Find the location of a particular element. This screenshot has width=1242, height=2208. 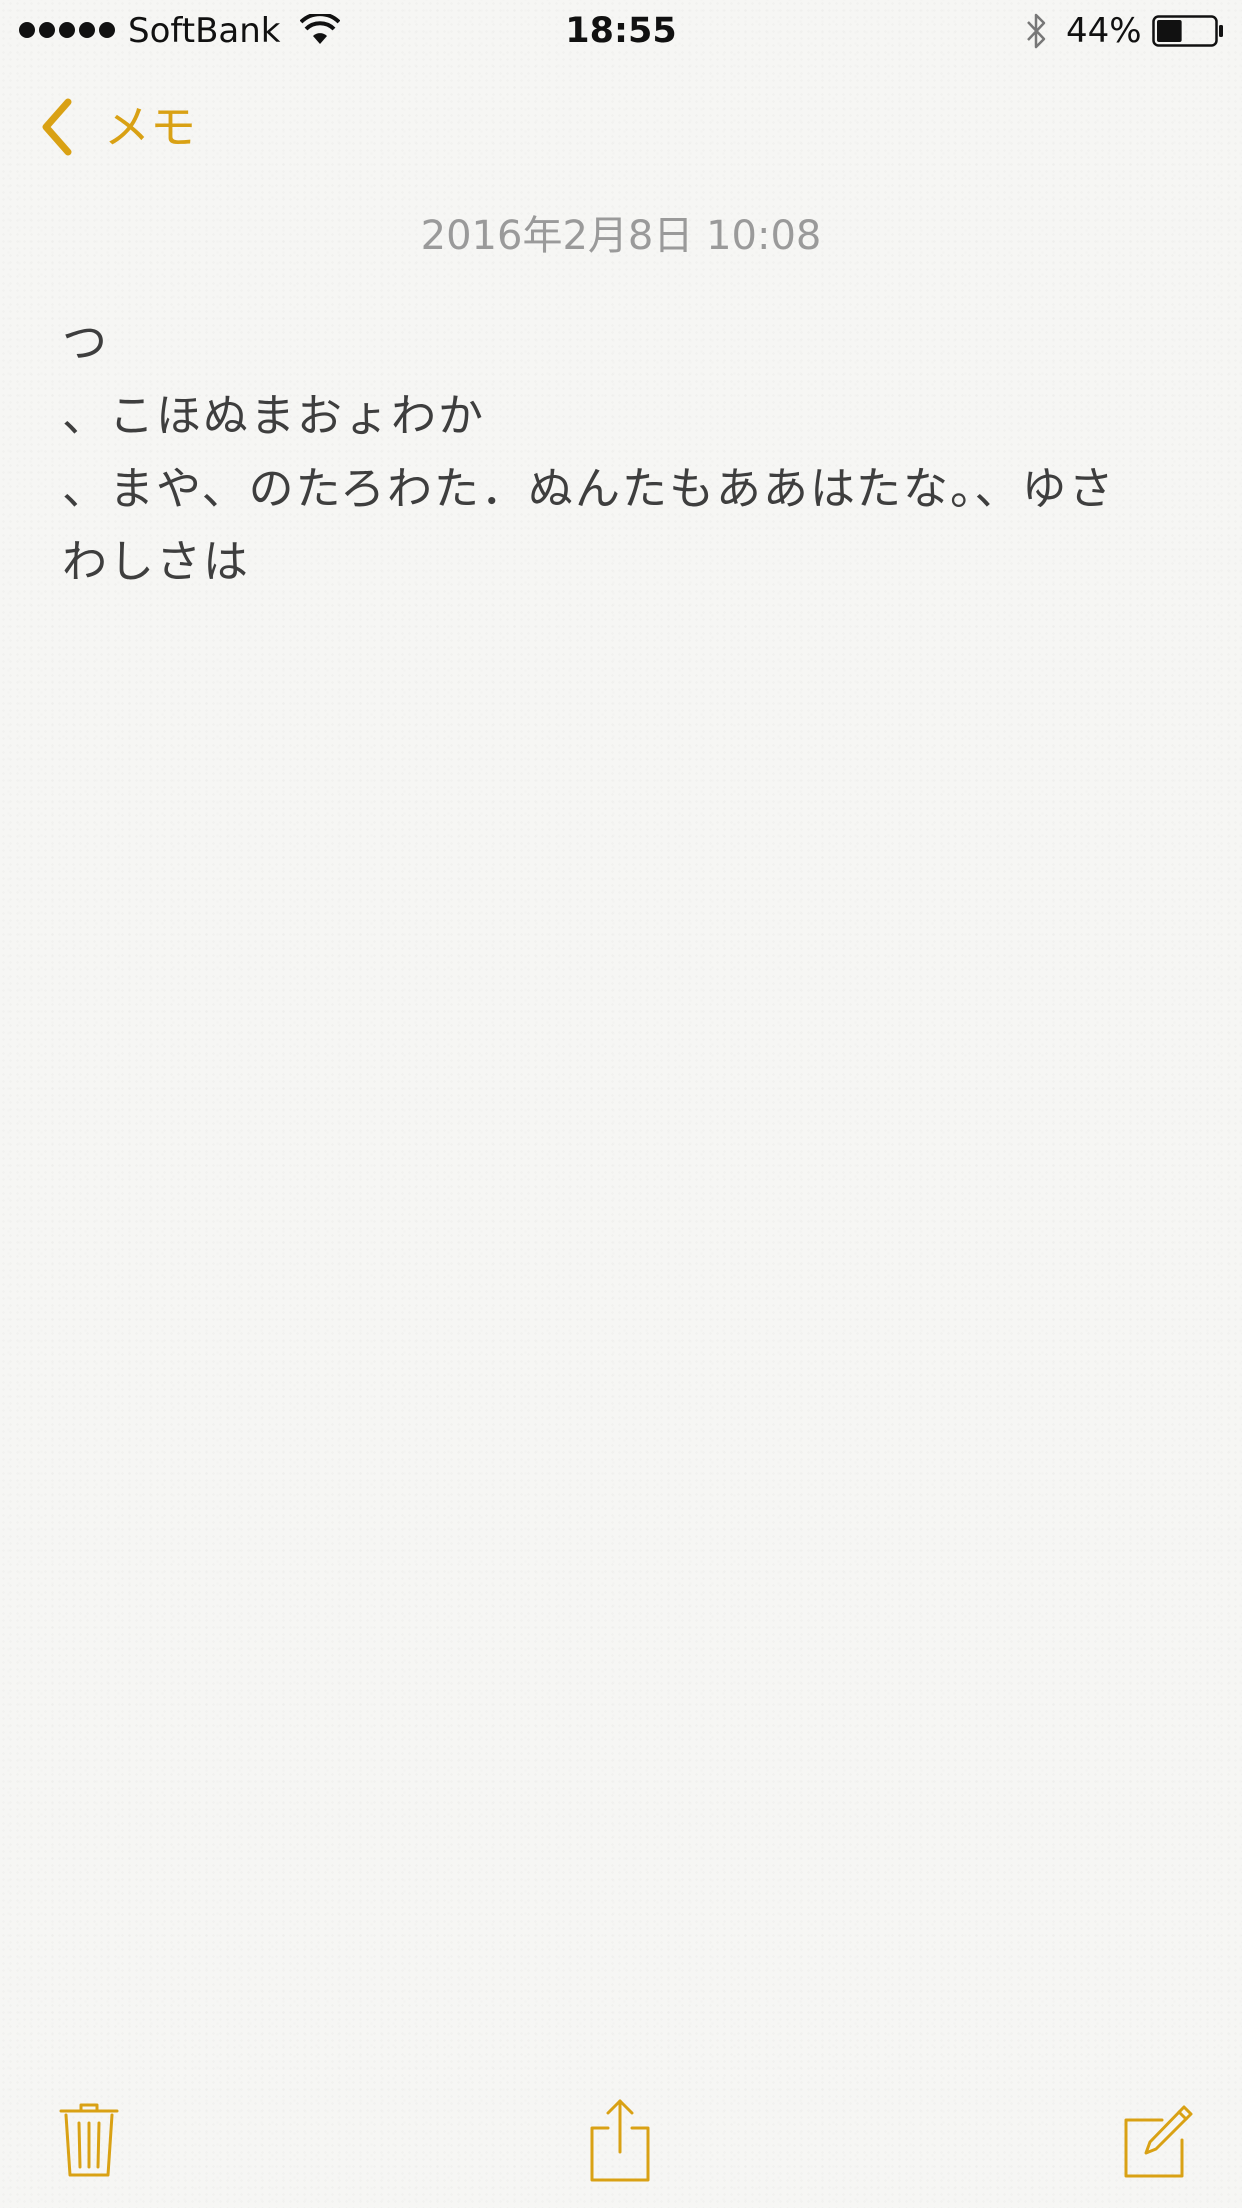

compose-icon is located at coordinates (1158, 2141).